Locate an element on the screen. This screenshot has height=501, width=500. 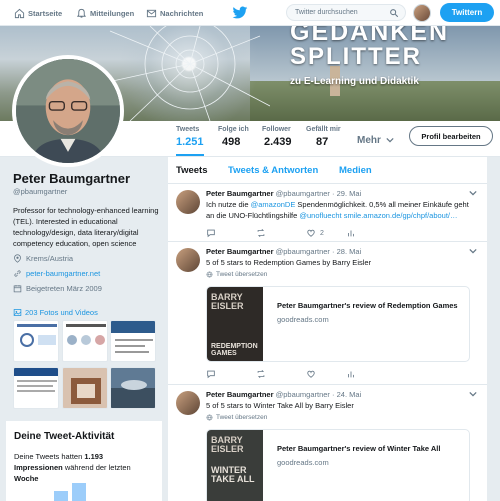
nav-messages: Nachrichten is located at coordinates (174, 13).